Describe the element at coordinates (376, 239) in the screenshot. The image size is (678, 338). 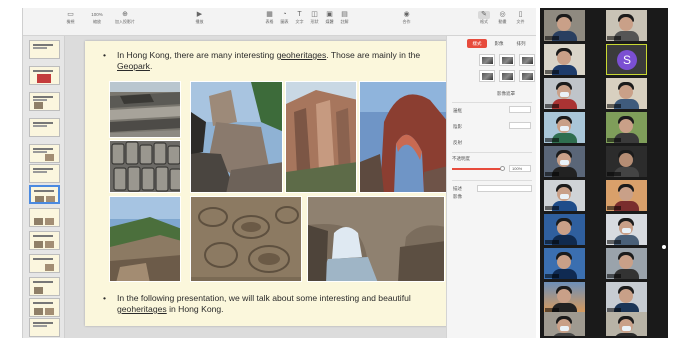
I see `photo-rock-tunnel` at that location.